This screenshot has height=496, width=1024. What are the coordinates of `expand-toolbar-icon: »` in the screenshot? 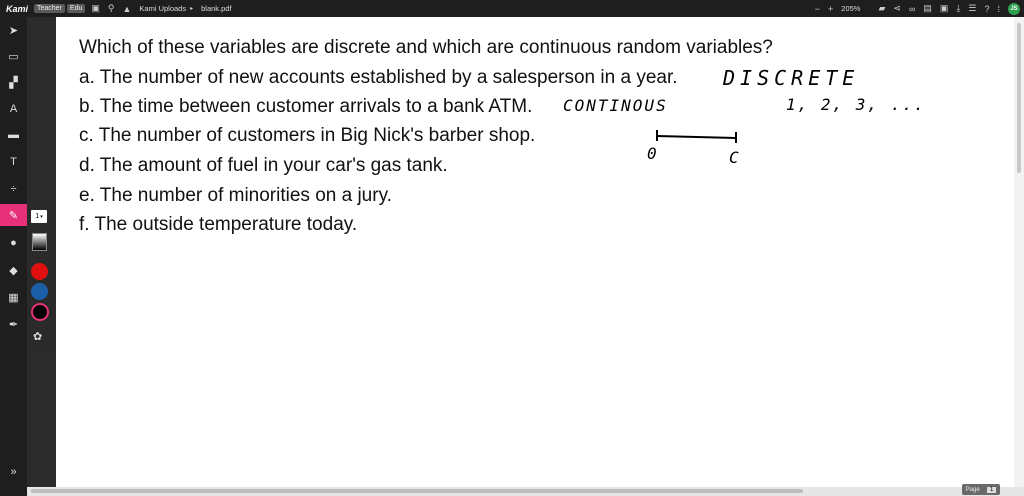 It's located at (13, 472).